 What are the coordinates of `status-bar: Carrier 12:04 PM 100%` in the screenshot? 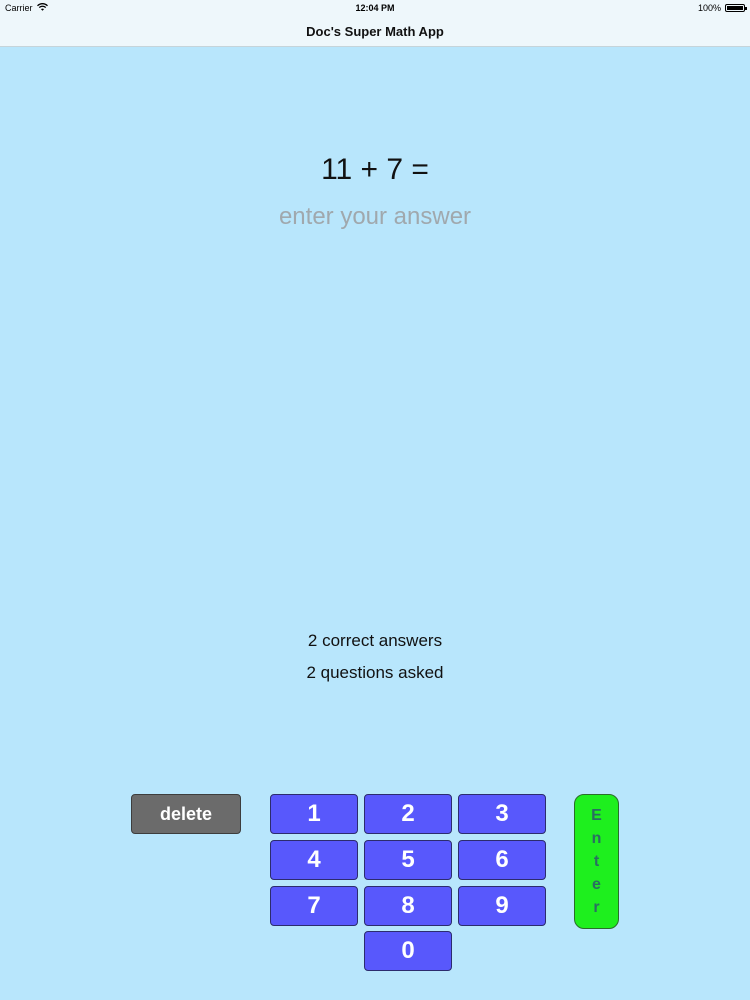 It's located at (375, 8).